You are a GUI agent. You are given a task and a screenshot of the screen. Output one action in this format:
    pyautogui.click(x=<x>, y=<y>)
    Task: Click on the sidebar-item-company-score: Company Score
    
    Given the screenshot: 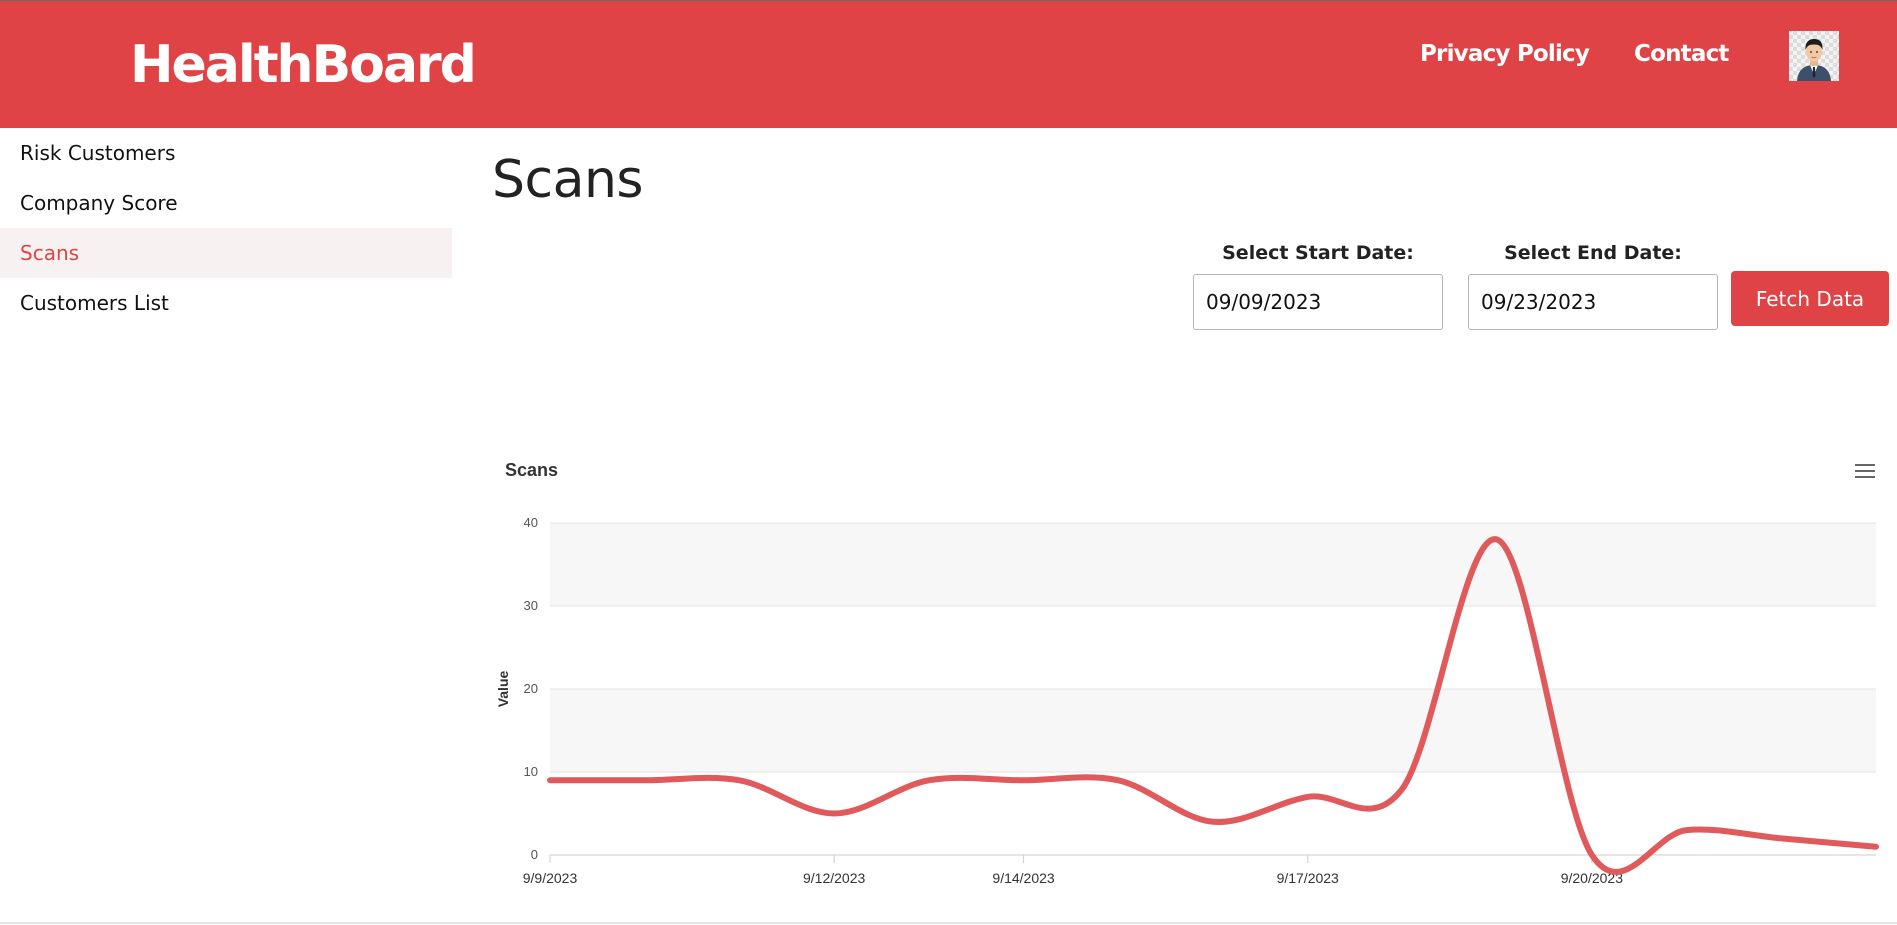 What is the action you would take?
    pyautogui.click(x=226, y=203)
    